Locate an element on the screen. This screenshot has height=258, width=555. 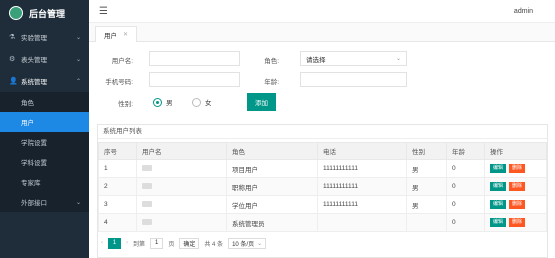
sidebar-item-discipline: 学科设置 is located at coordinates (44, 162).